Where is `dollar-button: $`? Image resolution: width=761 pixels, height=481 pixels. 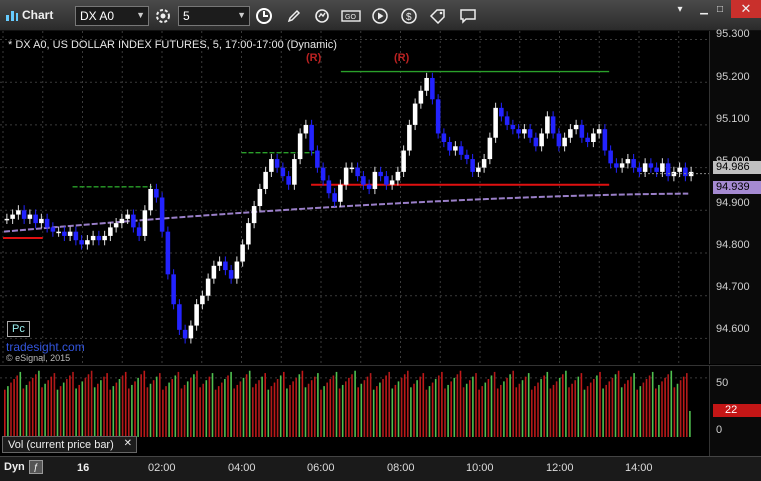
dollar-button: $ is located at coordinates (409, 16).